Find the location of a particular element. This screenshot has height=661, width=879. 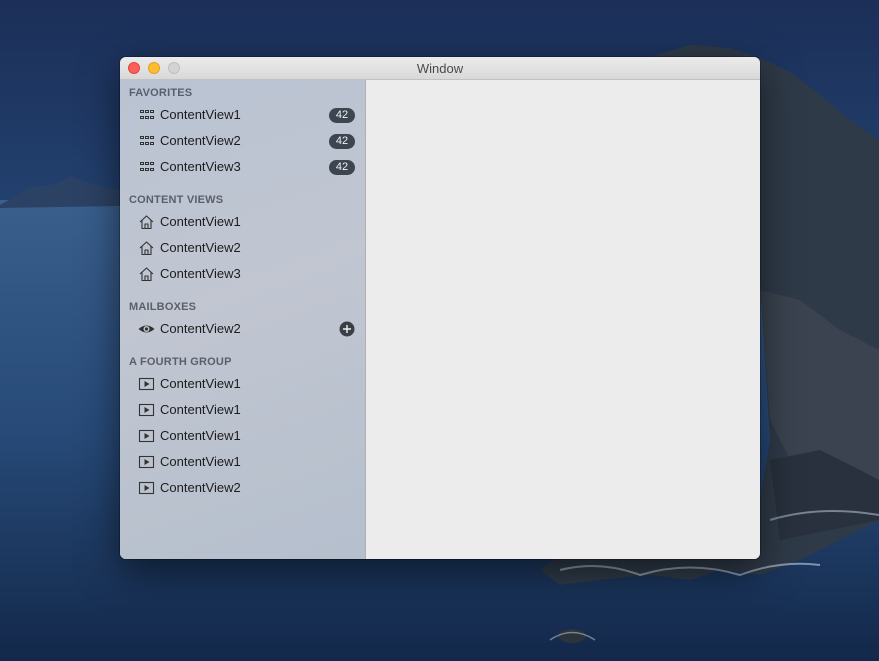

sidebar-item-fourth-group-3: ContentView1 is located at coordinates (242, 436).